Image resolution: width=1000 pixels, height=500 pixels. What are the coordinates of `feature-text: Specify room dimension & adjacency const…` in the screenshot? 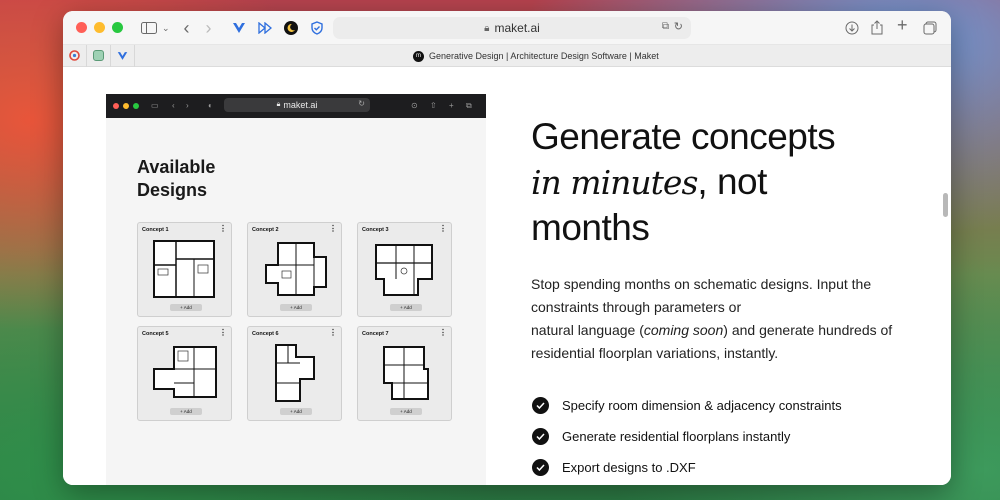 It's located at (702, 405).